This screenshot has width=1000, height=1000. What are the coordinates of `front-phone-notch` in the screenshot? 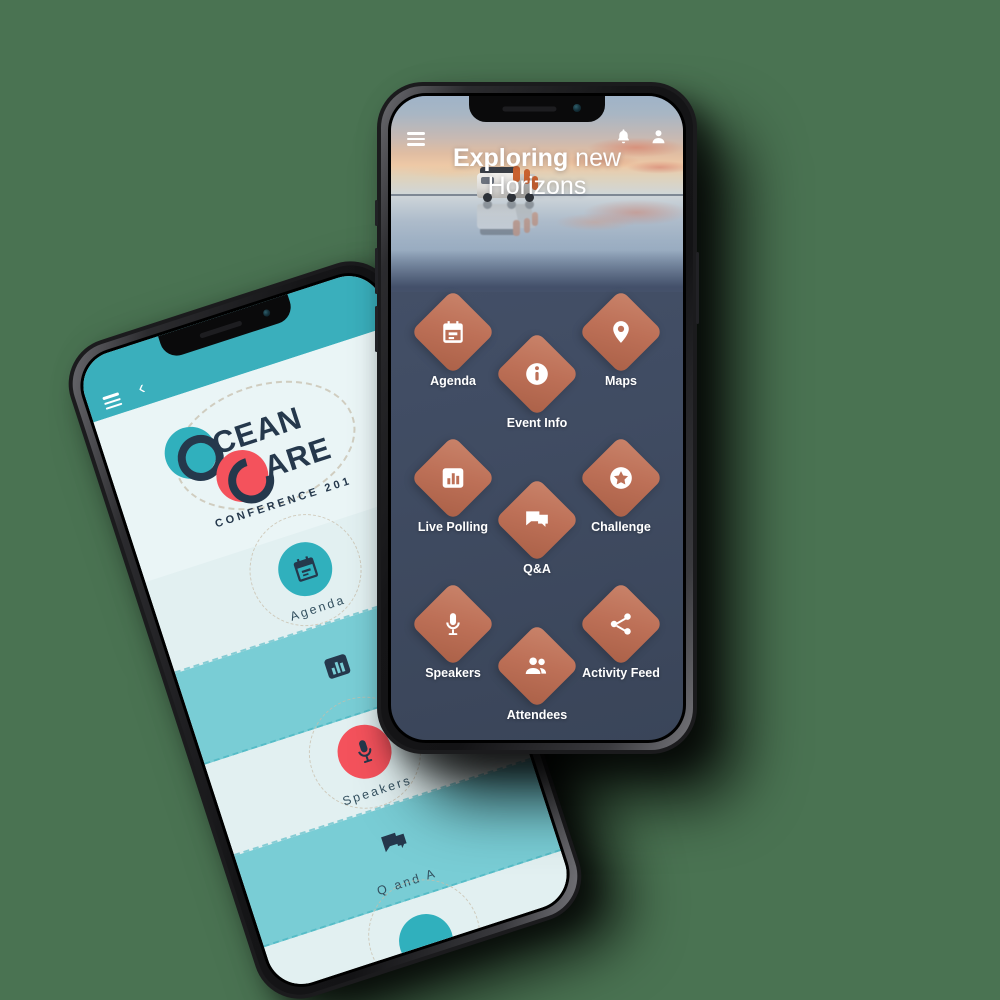 It's located at (537, 109).